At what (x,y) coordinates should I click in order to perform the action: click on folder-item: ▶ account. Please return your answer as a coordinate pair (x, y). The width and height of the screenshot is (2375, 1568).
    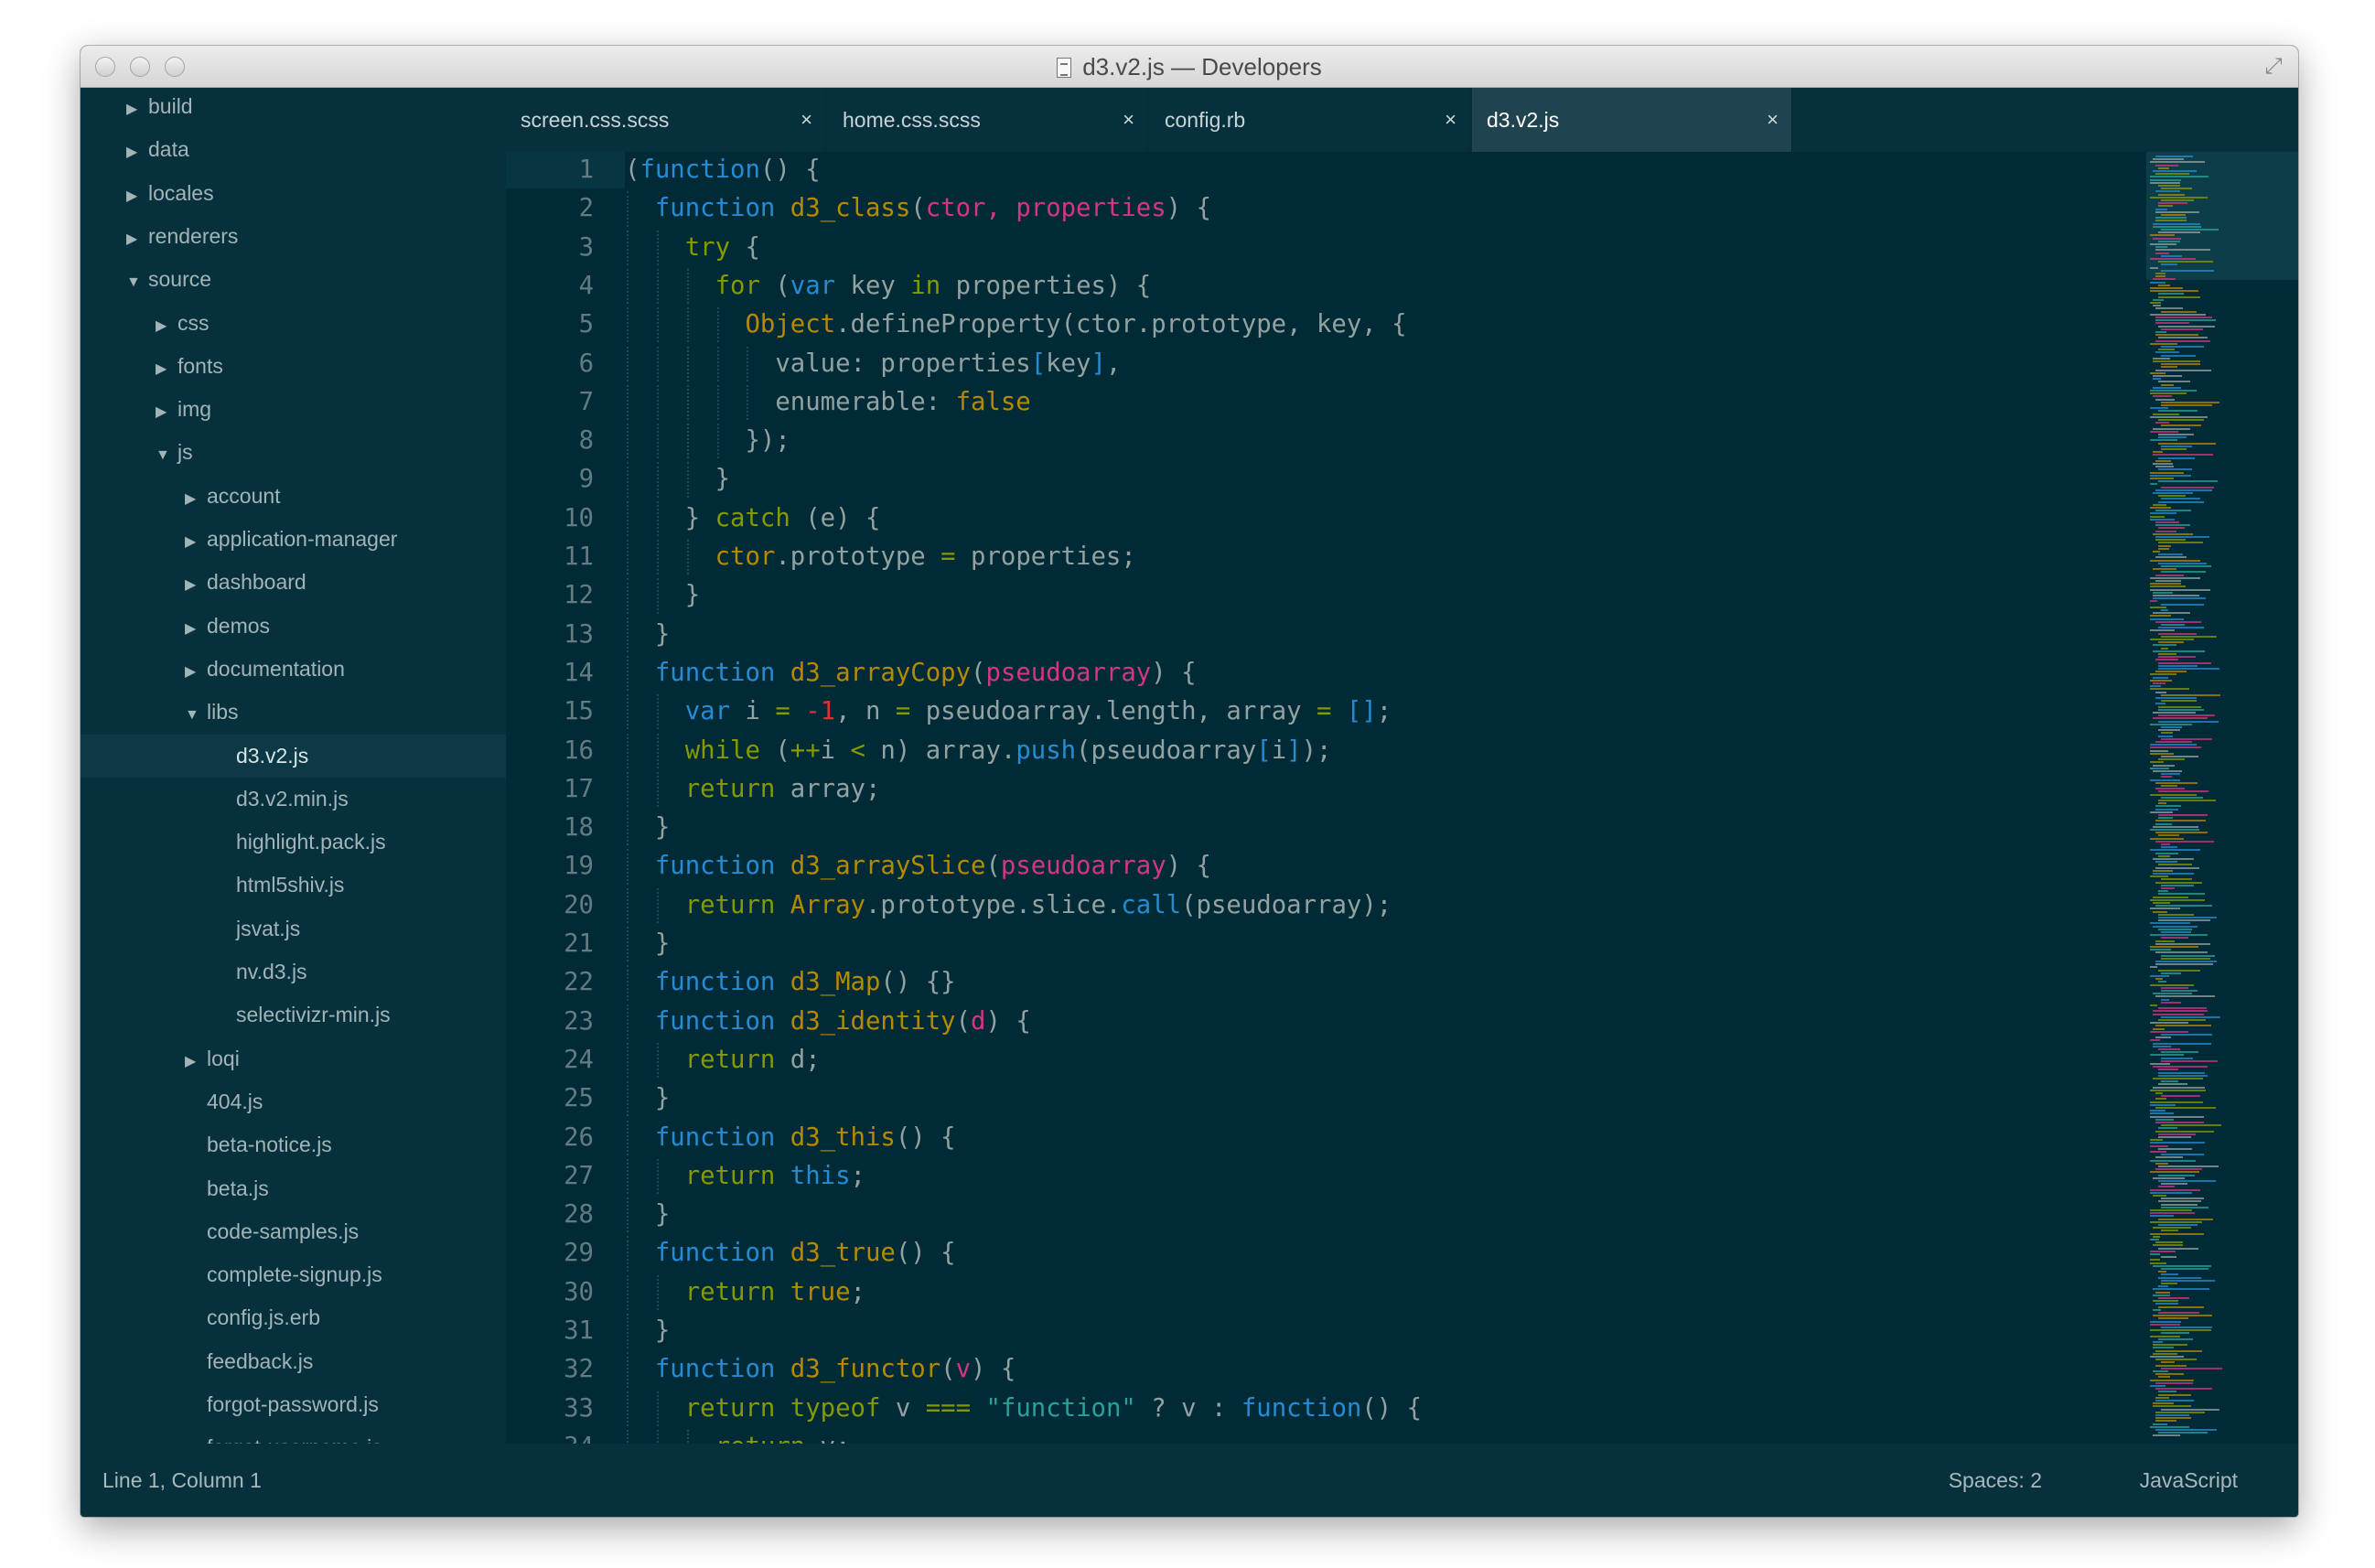
    Looking at the image, I should click on (293, 496).